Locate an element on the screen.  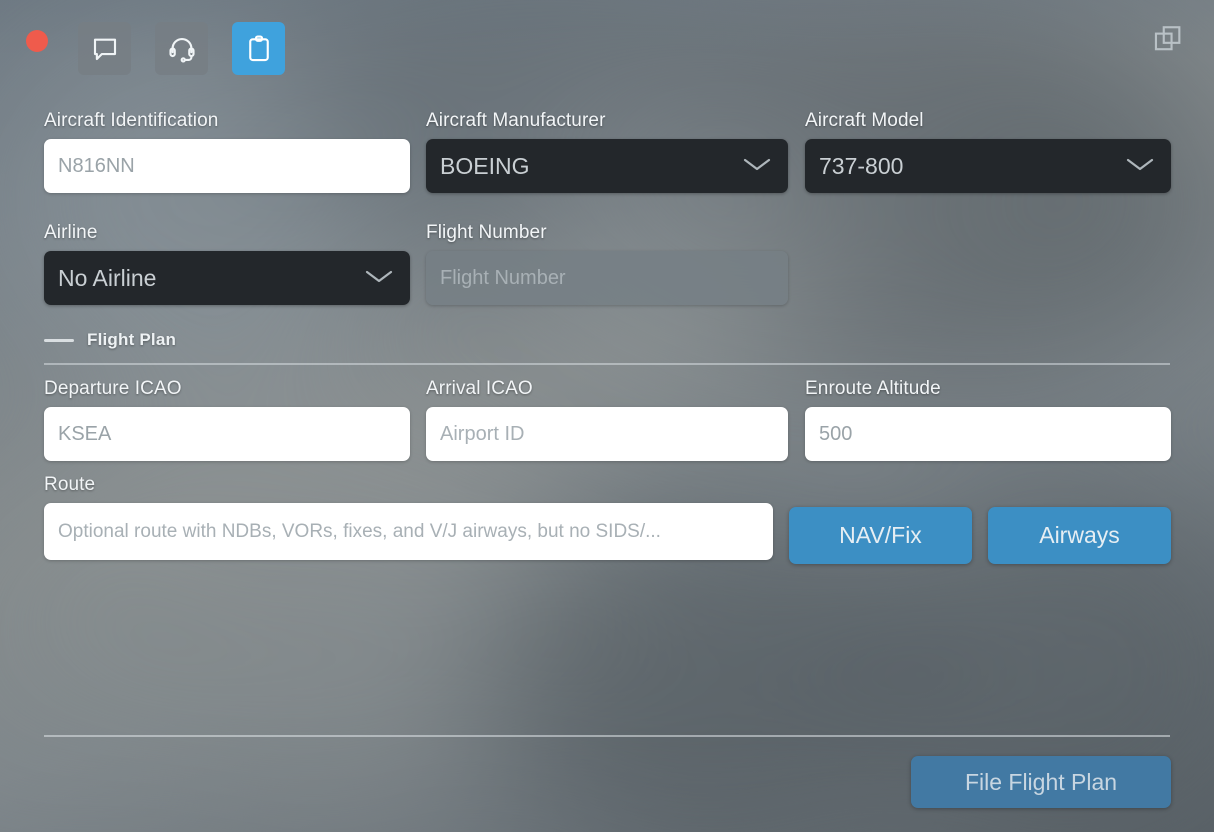
flight-number-placeholder: Flight Number is located at coordinates (503, 277).